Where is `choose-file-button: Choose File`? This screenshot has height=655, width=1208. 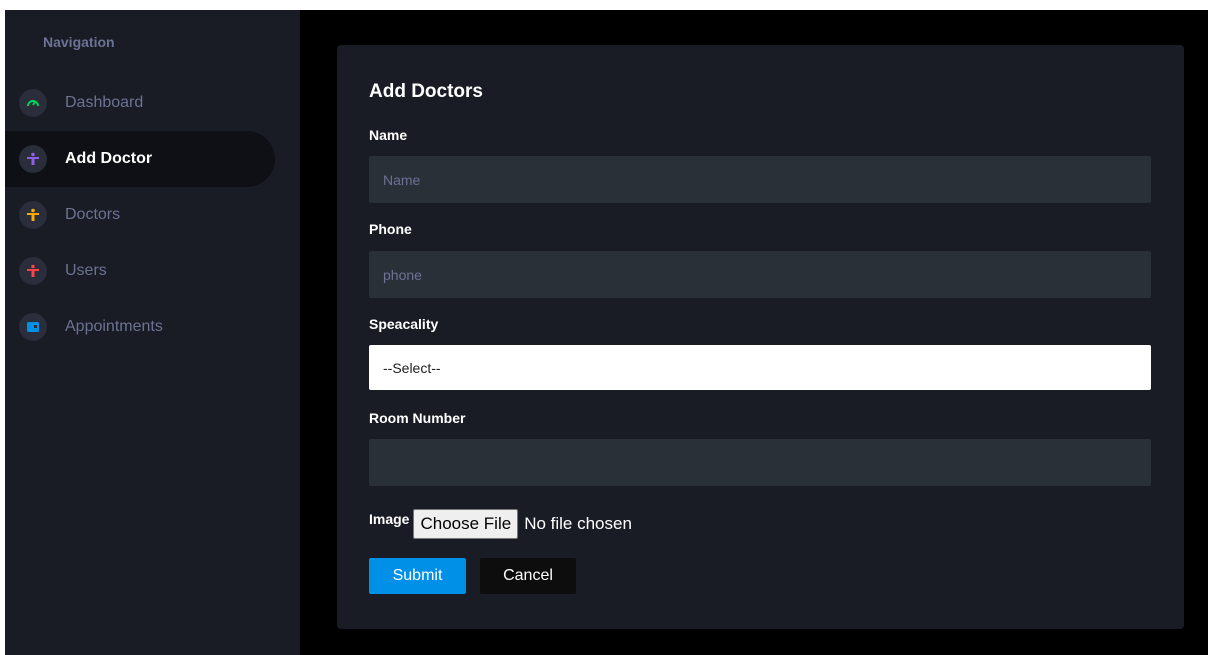
choose-file-button: Choose File is located at coordinates (466, 524).